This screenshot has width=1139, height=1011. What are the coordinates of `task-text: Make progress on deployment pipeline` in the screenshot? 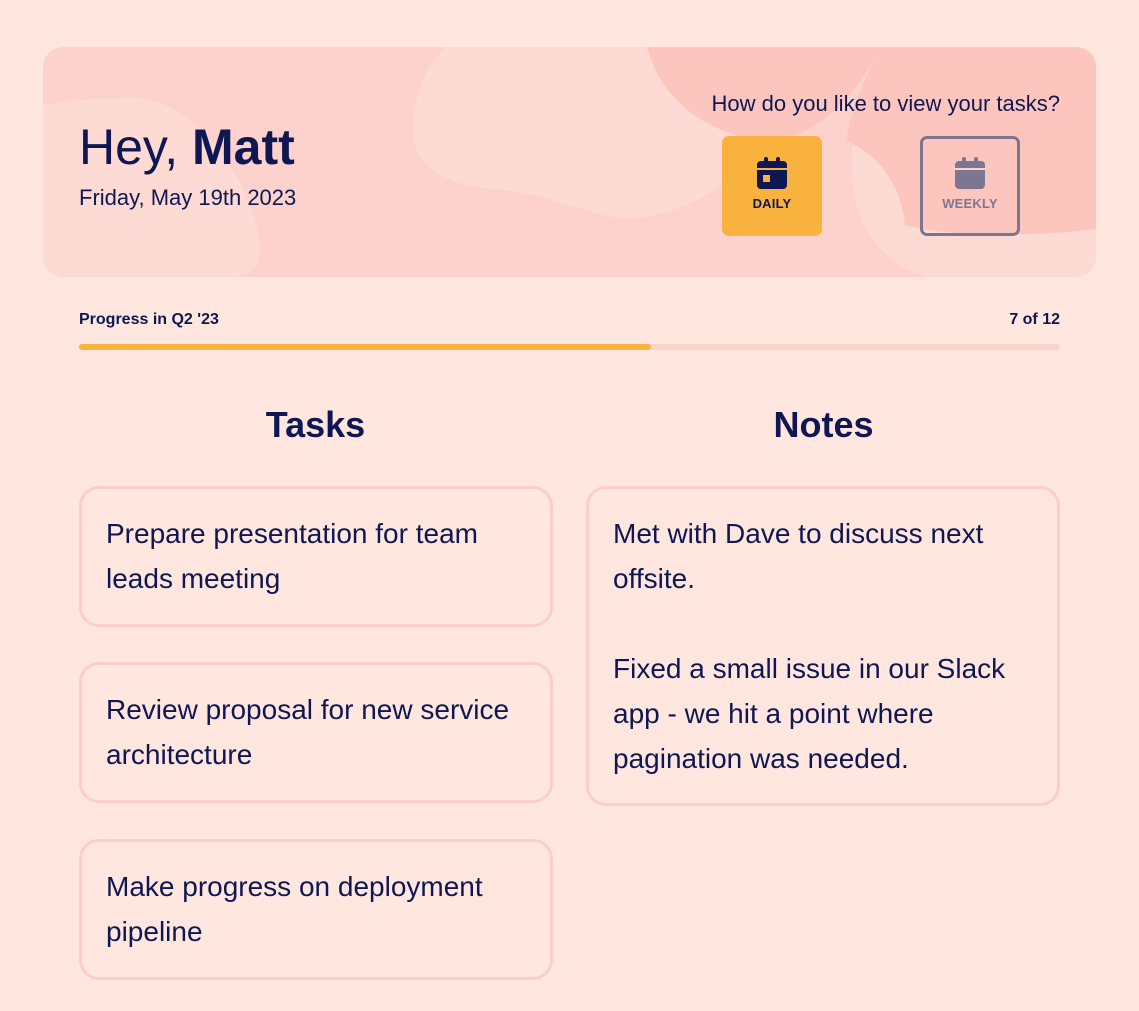 It's located at (294, 909).